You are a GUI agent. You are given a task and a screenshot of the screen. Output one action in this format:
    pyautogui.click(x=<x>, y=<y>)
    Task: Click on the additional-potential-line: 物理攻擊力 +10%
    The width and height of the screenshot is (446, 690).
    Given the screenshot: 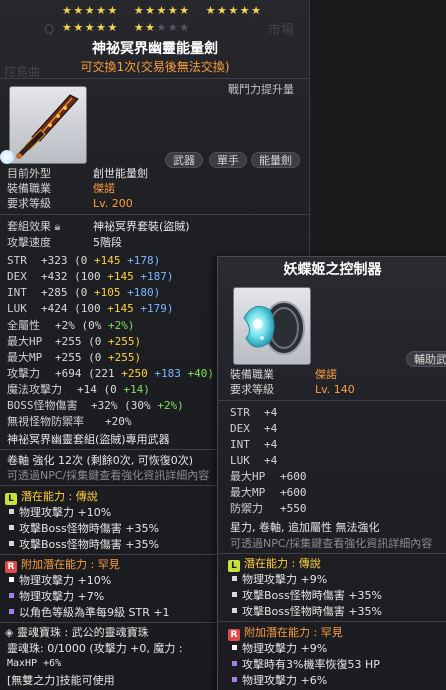 What is the action you would take?
    pyautogui.click(x=59, y=580)
    